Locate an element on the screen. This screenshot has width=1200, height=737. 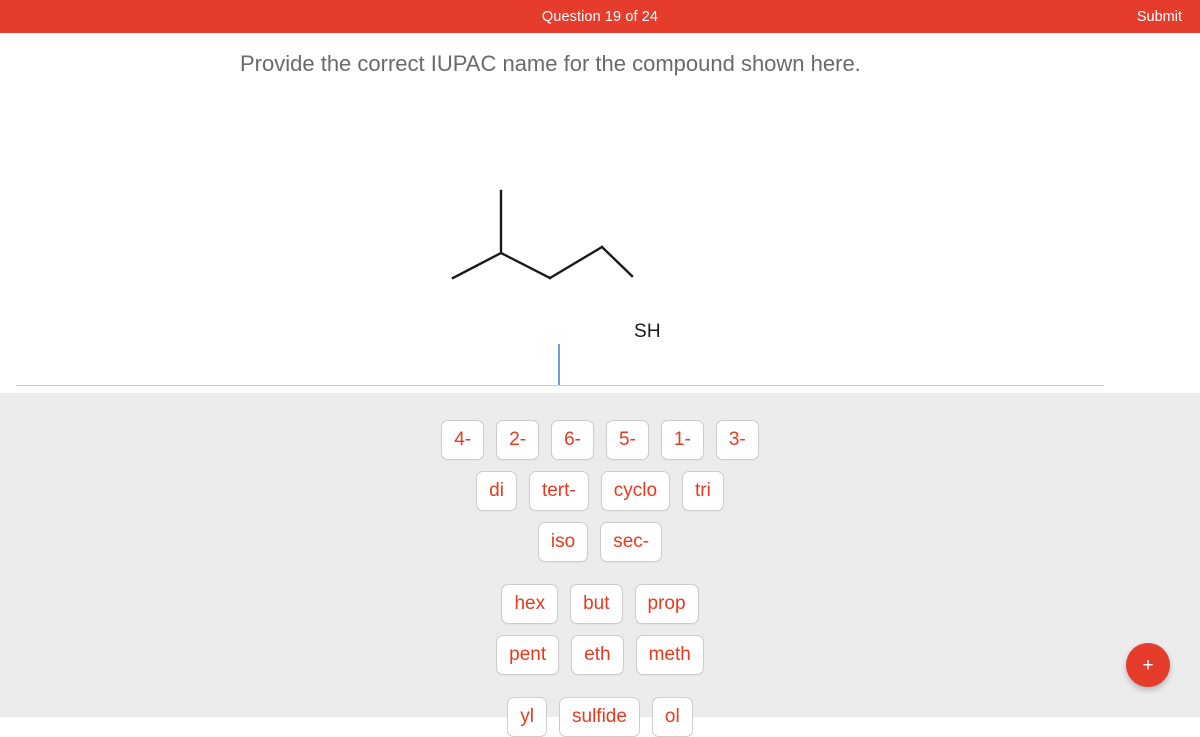
token-row: hex but prop is located at coordinates (600, 604).